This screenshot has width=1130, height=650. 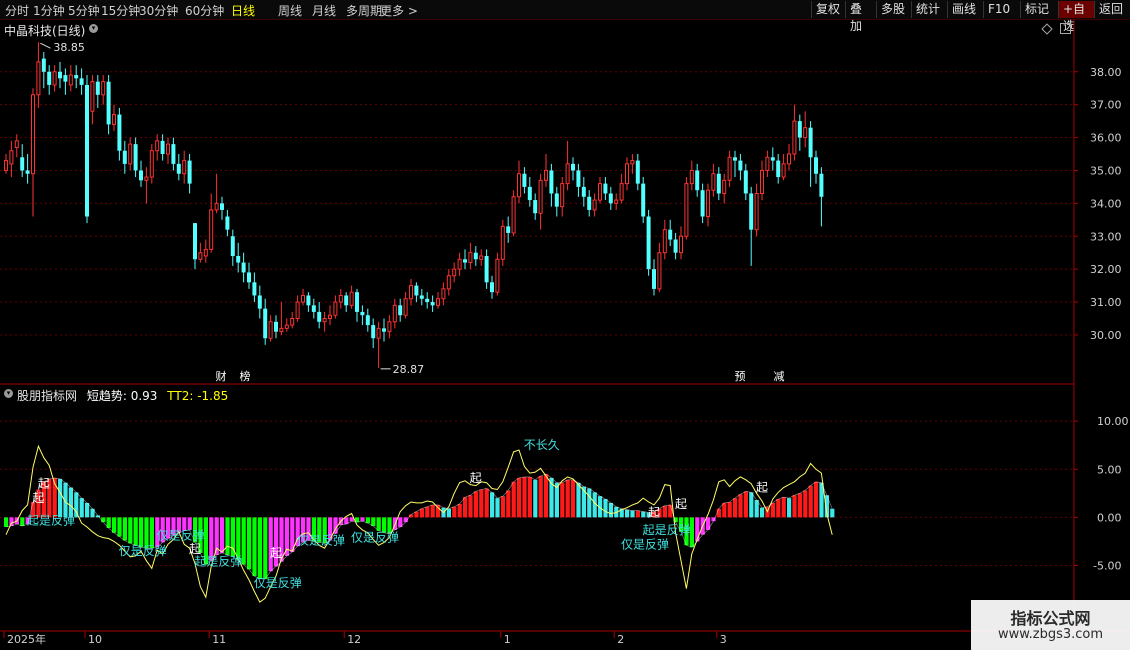 I want to click on period-tab-0: 分时, so click(x=17, y=10).